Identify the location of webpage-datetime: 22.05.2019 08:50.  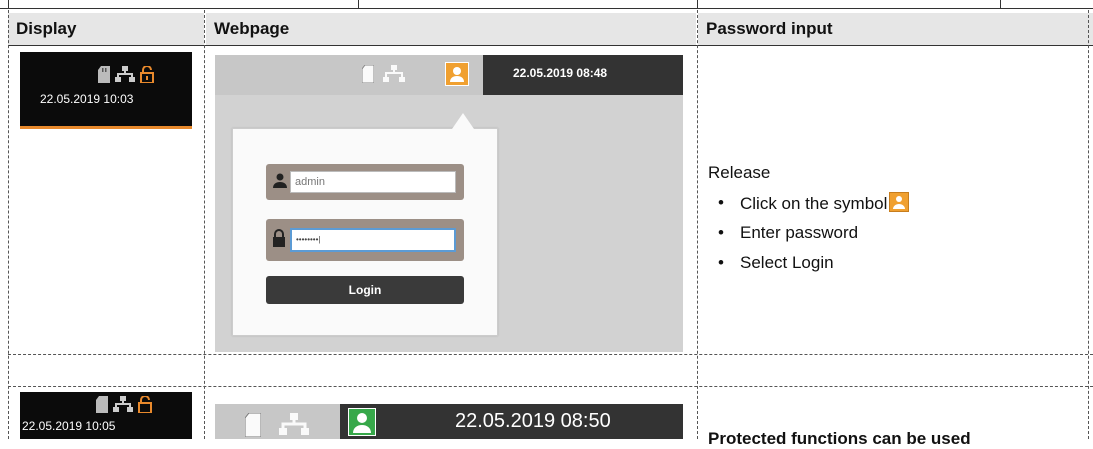
(533, 421).